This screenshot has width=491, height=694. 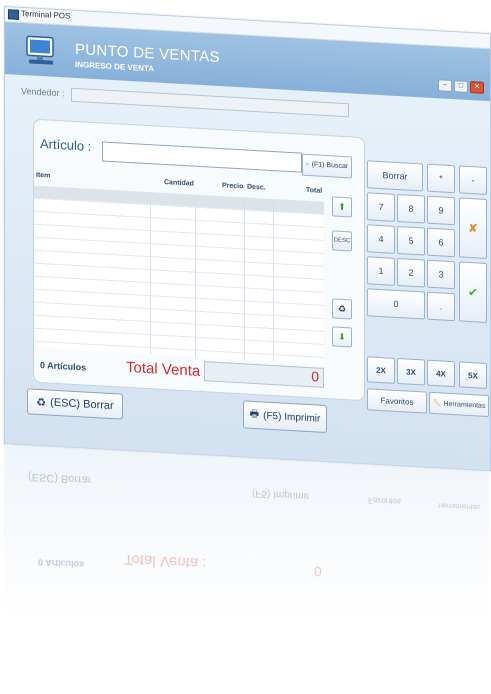 What do you see at coordinates (384, 501) in the screenshot?
I see `reflection-favoritos: Favoritos` at bounding box center [384, 501].